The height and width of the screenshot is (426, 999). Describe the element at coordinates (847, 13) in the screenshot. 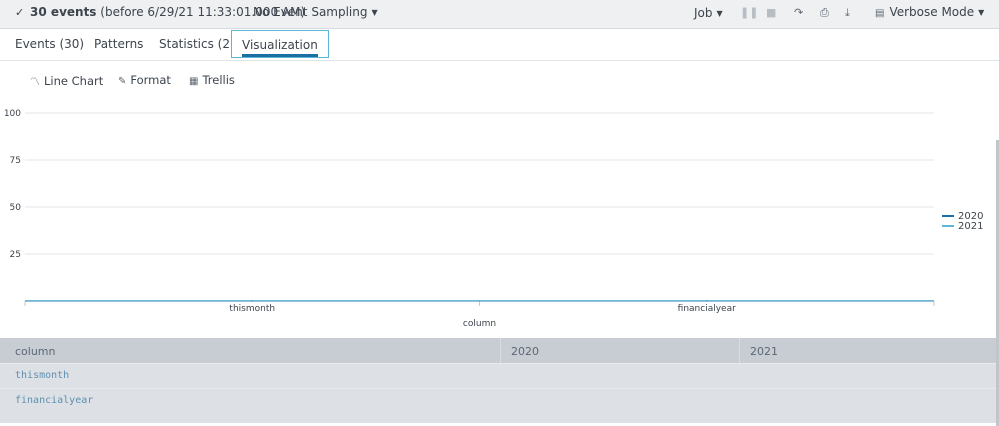

I see `export-icon: ⤓` at that location.